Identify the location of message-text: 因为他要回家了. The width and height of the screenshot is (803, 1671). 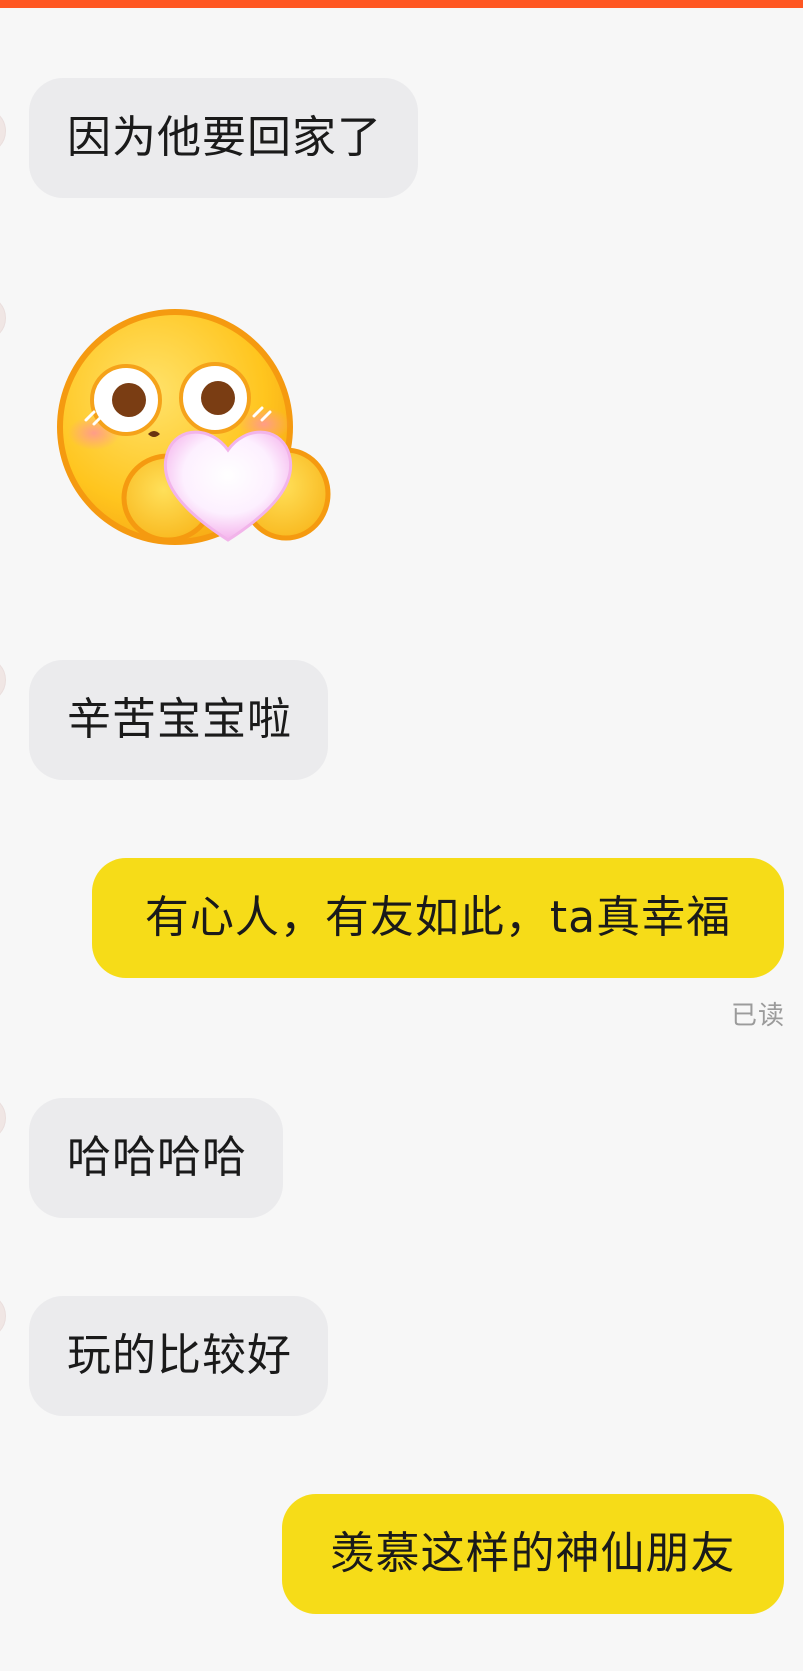
(224, 137).